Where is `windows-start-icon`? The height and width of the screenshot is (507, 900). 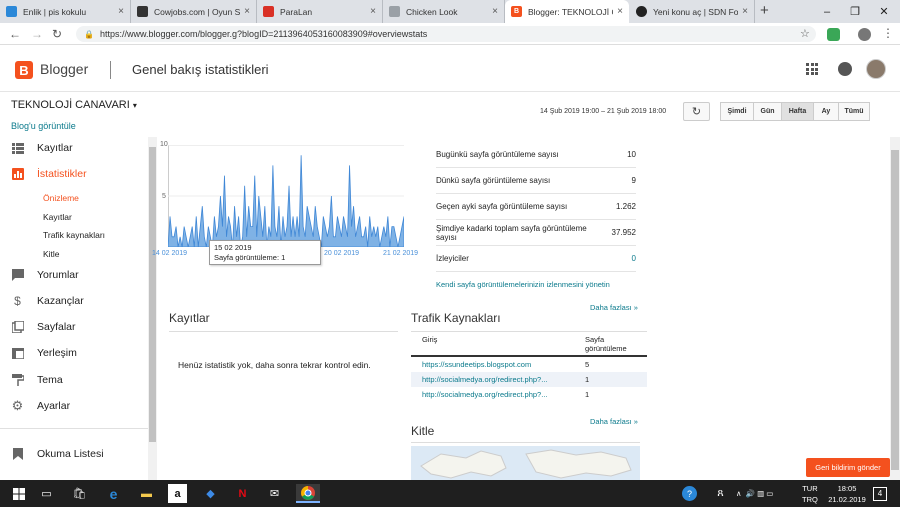 windows-start-icon is located at coordinates (18, 493).